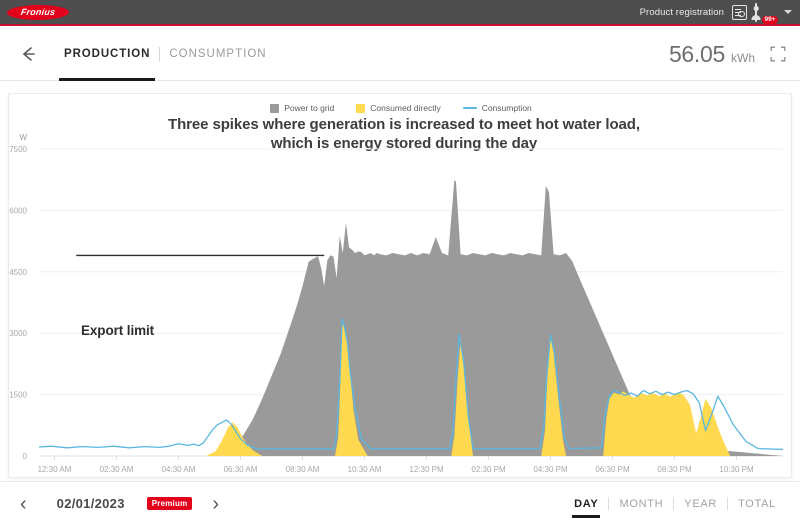  I want to click on x-axis-tick-11: 10:30 PM, so click(736, 469).